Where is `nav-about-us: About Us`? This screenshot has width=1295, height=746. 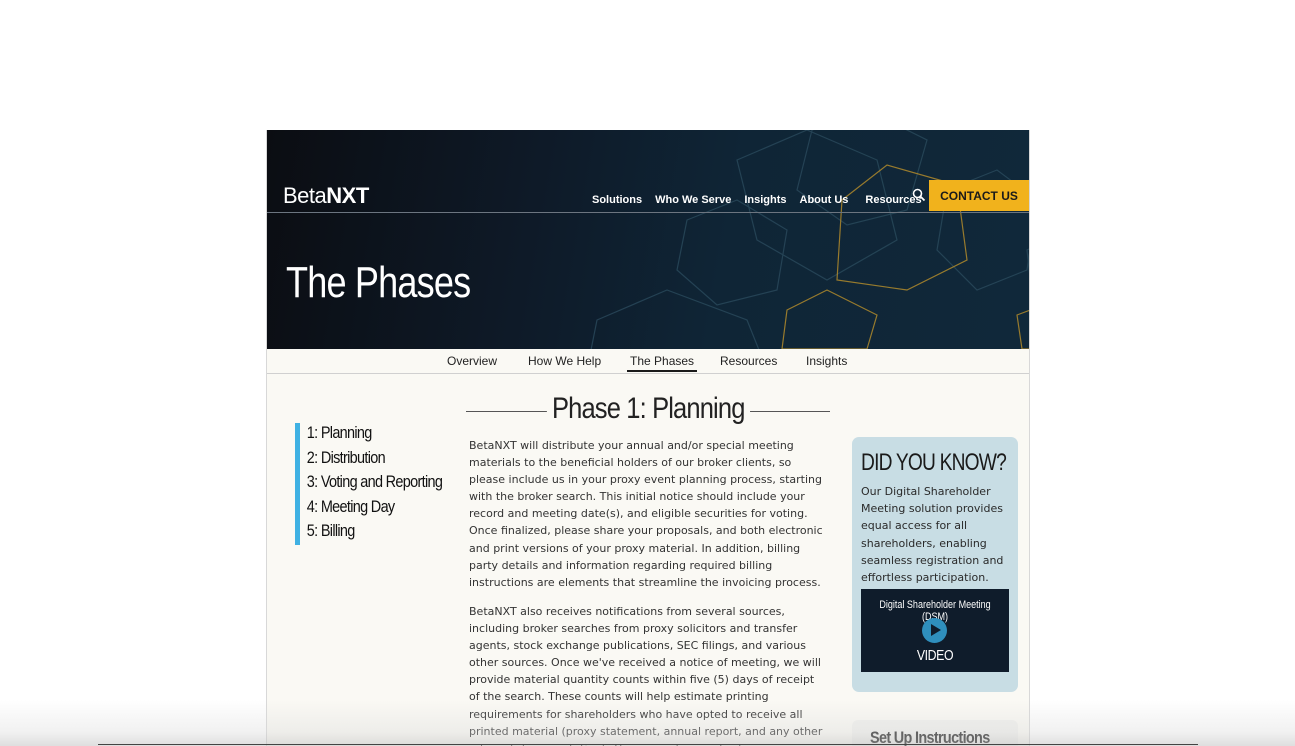
nav-about-us: About Us is located at coordinates (824, 200).